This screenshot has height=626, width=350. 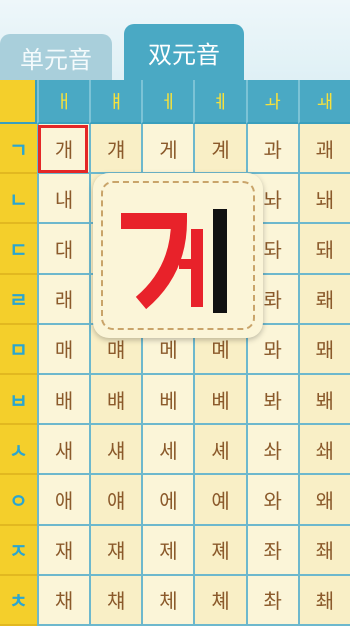 I want to click on syllable-cell: 돼, so click(x=323, y=249).